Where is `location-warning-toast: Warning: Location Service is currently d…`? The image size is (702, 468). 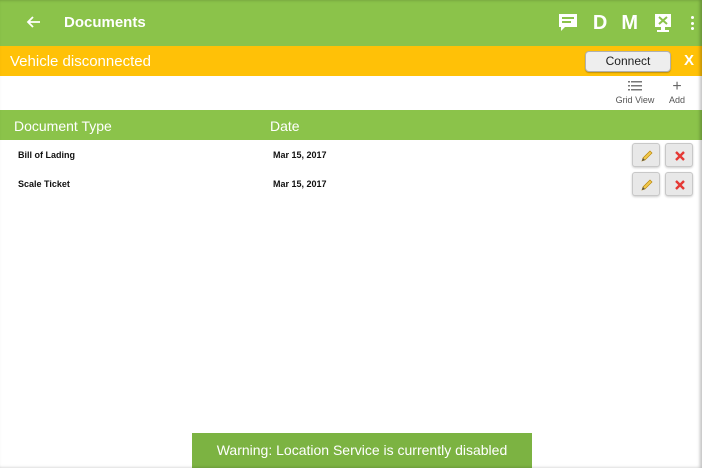 location-warning-toast: Warning: Location Service is currently d… is located at coordinates (362, 450).